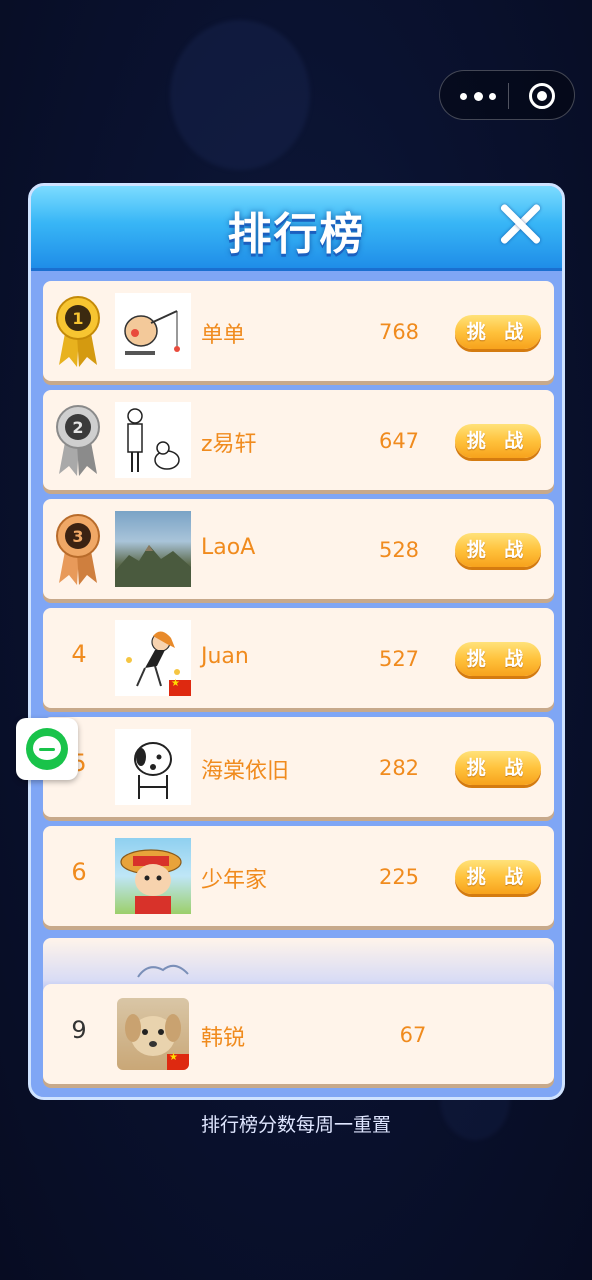 This screenshot has height=1280, width=592. Describe the element at coordinates (520, 224) in the screenshot. I see `close-button` at that location.